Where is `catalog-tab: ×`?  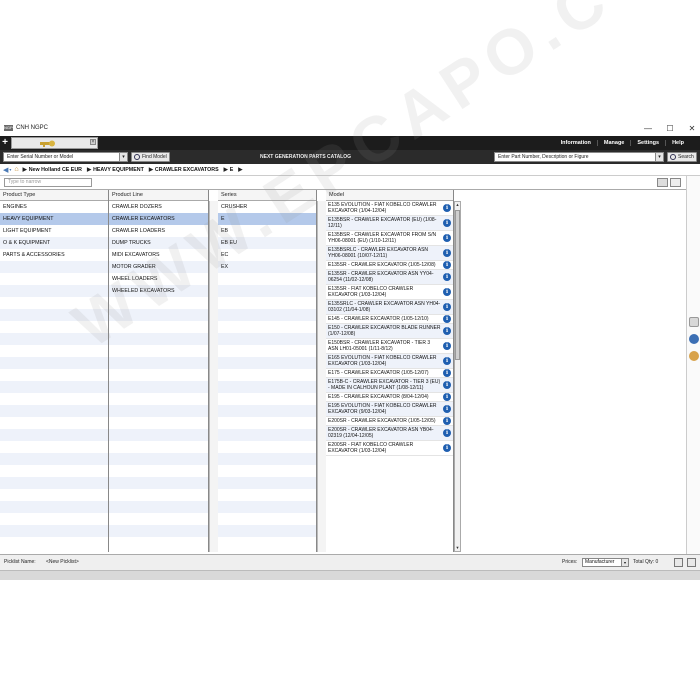 catalog-tab: × is located at coordinates (54, 143).